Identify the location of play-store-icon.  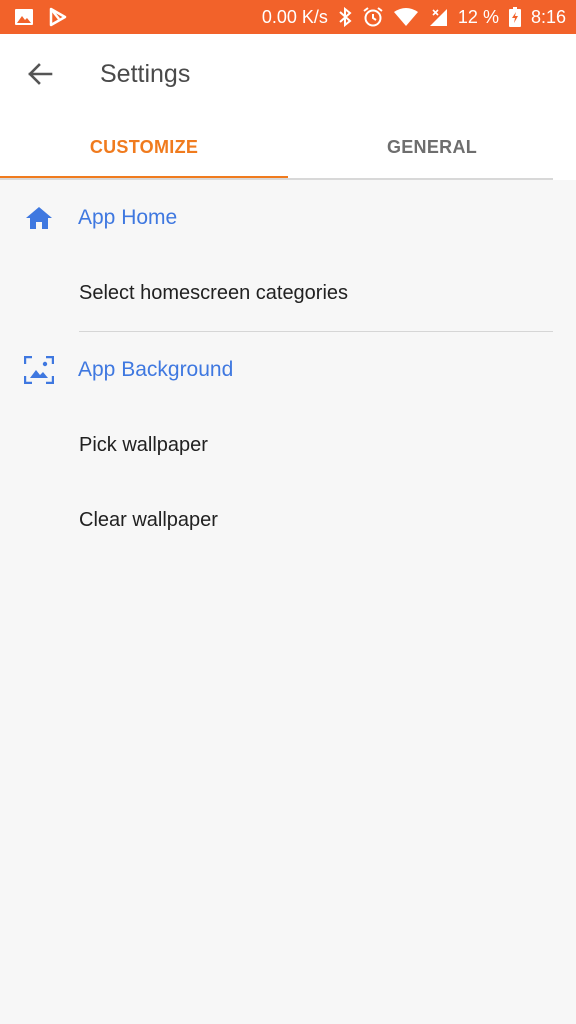
(58, 17).